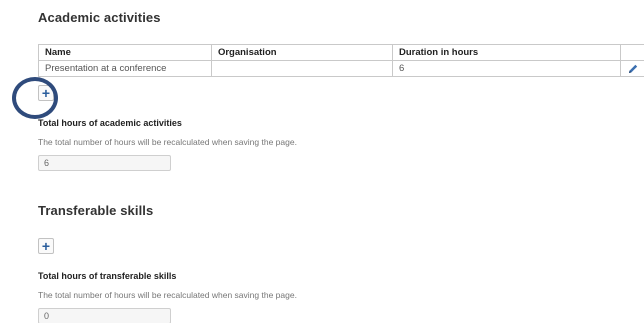 This screenshot has height=323, width=644. Describe the element at coordinates (104, 163) in the screenshot. I see `total-academic-hours-field` at that location.